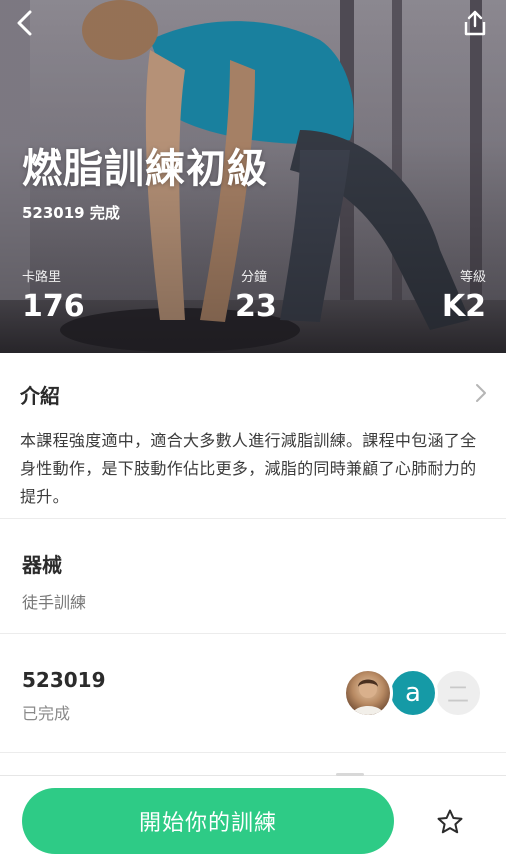 The image size is (506, 867). Describe the element at coordinates (254, 277) in the screenshot. I see `stat-minutes-label: 分鐘` at that location.